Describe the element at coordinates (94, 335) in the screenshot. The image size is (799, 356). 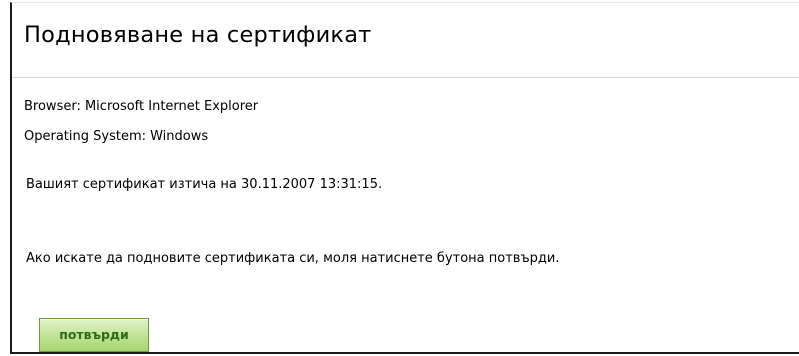
I see `confirm-button: потвърди` at that location.